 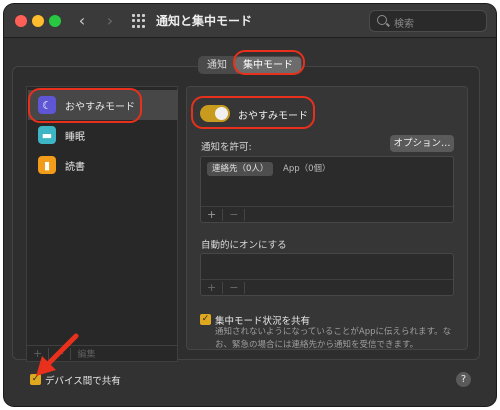 What do you see at coordinates (463, 379) in the screenshot?
I see `help-button: ?` at bounding box center [463, 379].